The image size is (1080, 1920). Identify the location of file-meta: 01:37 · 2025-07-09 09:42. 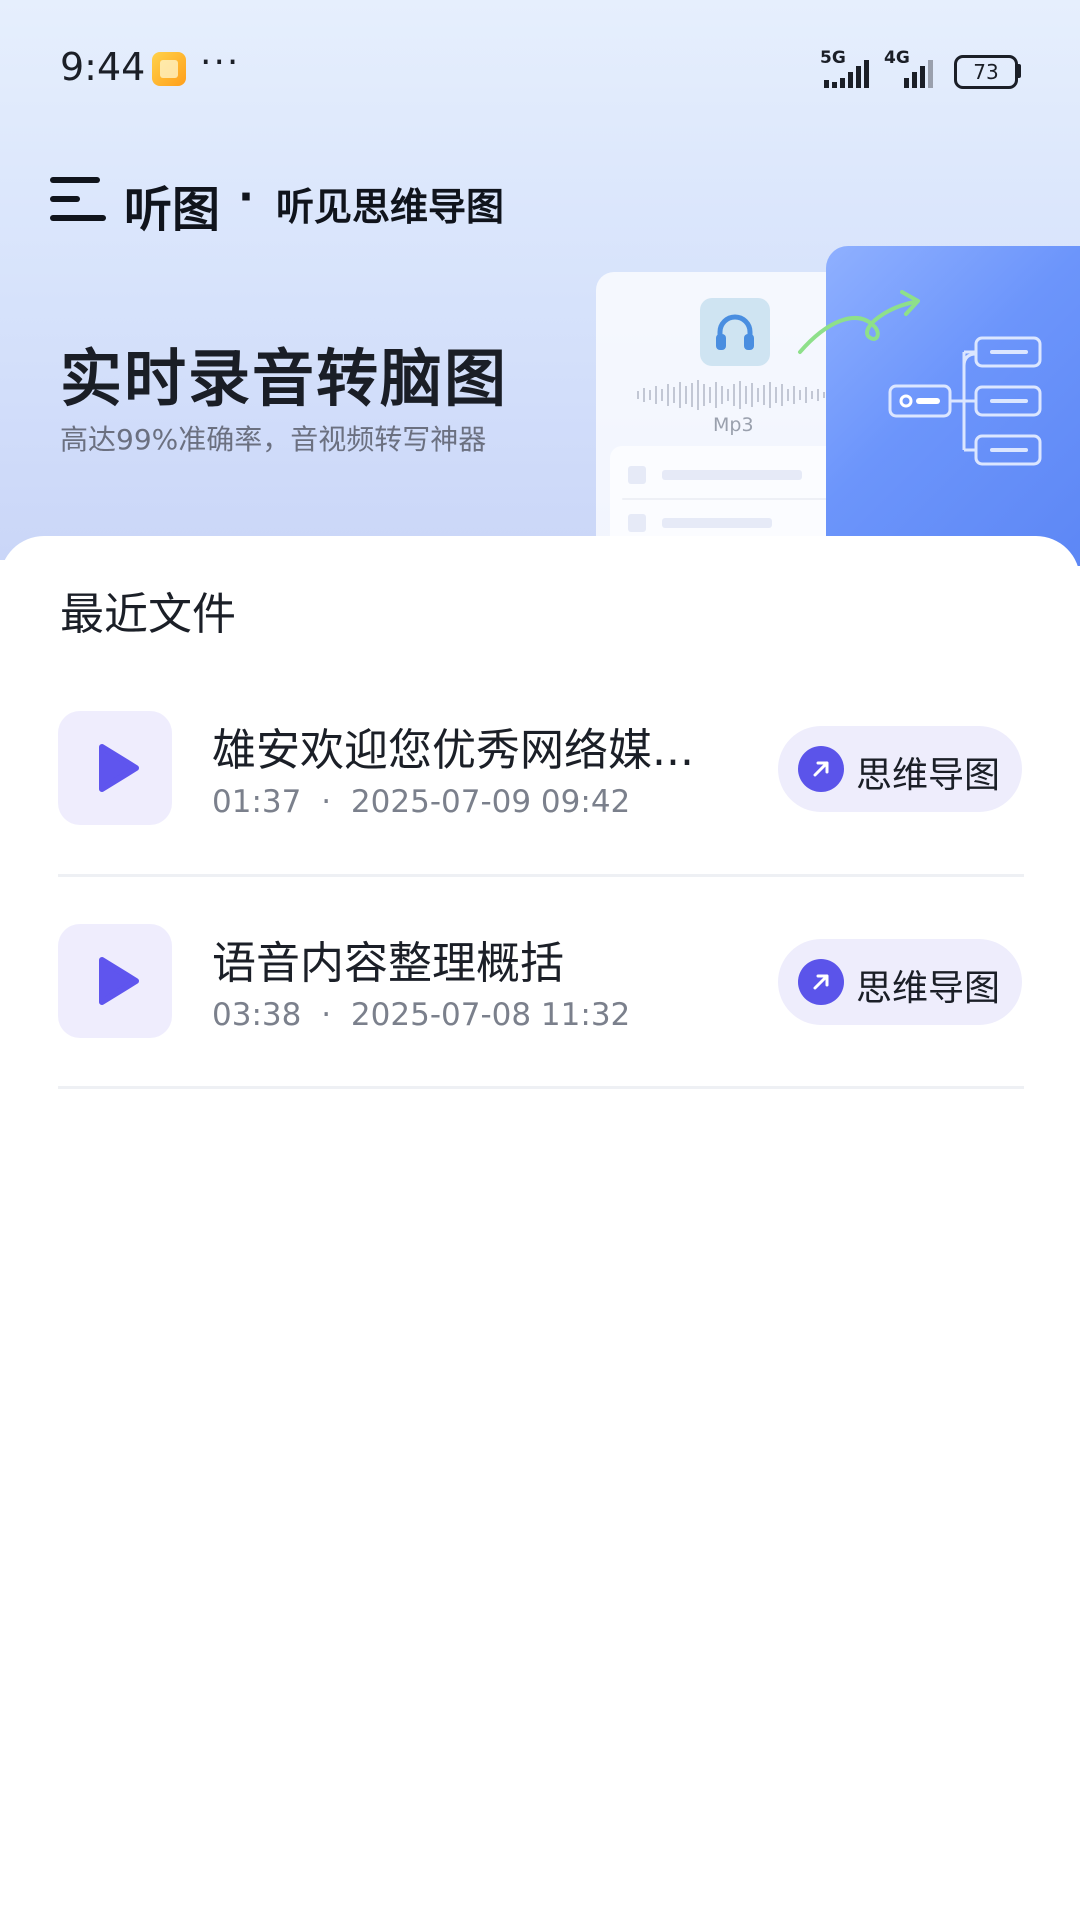
(421, 802).